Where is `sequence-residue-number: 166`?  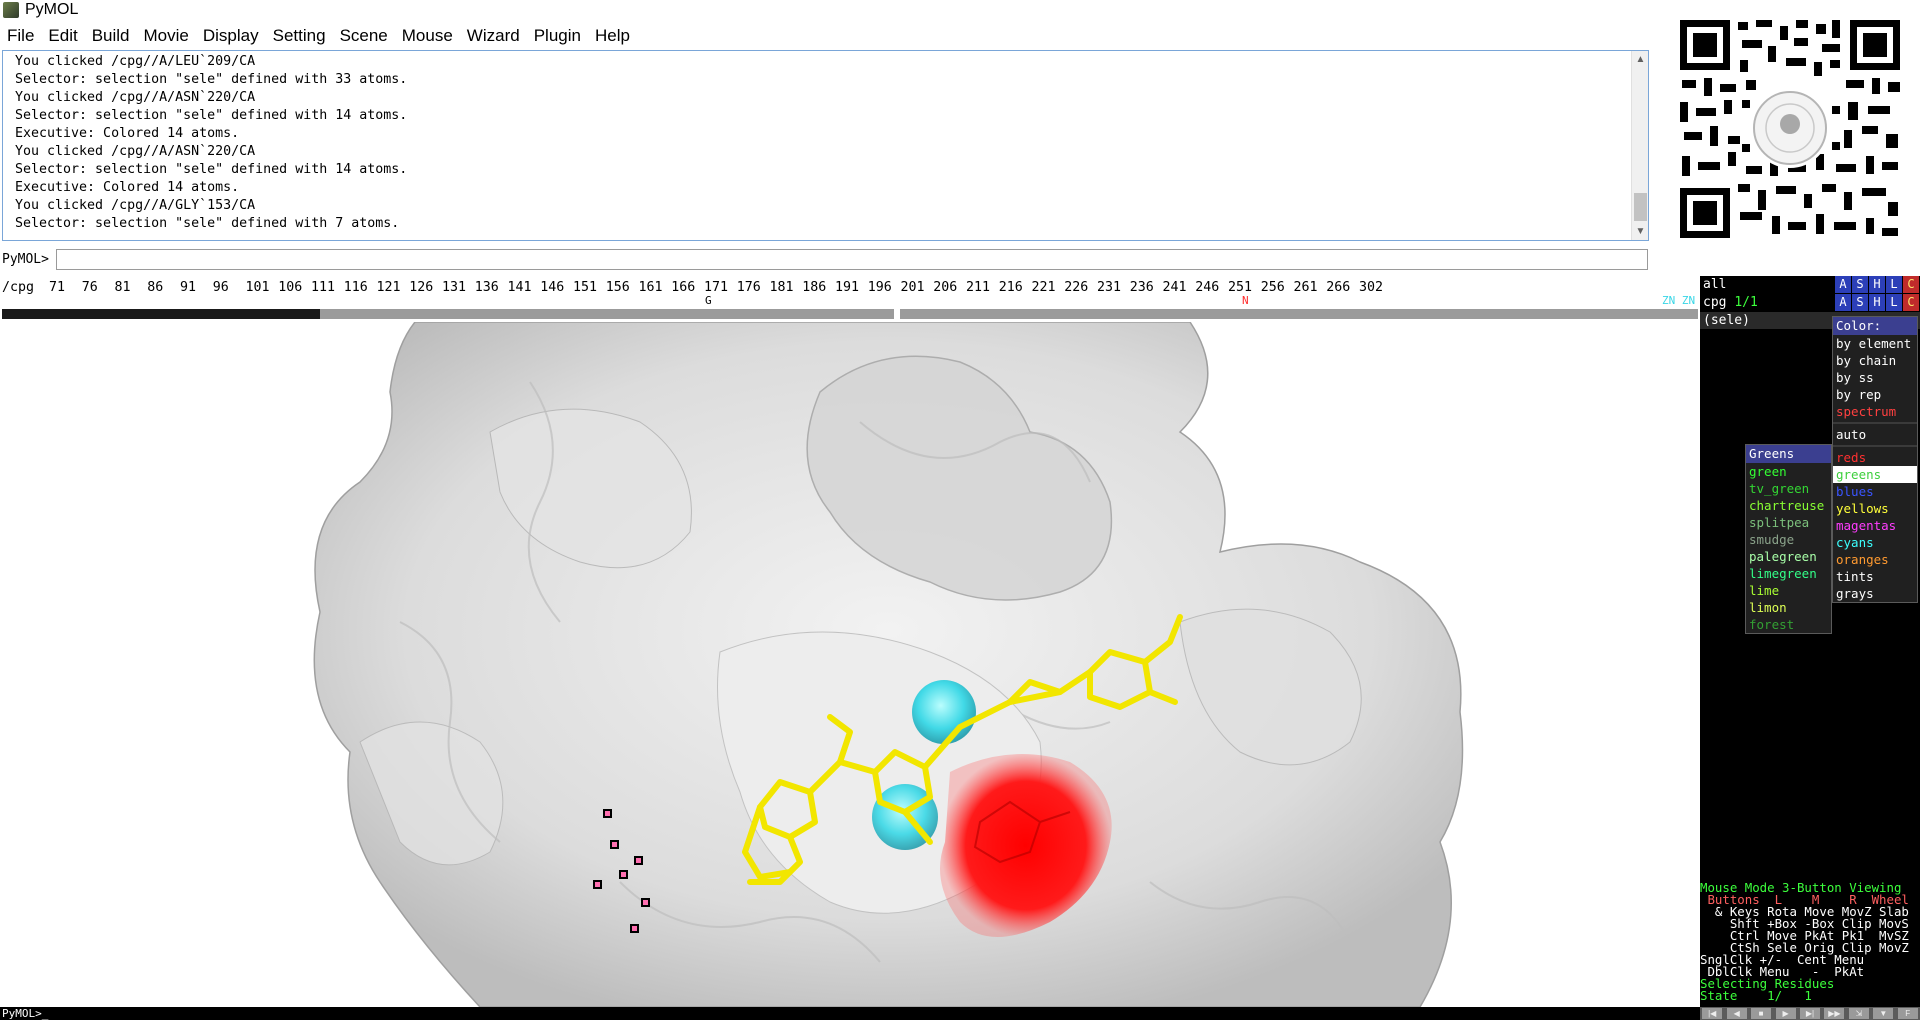 sequence-residue-number: 166 is located at coordinates (683, 287).